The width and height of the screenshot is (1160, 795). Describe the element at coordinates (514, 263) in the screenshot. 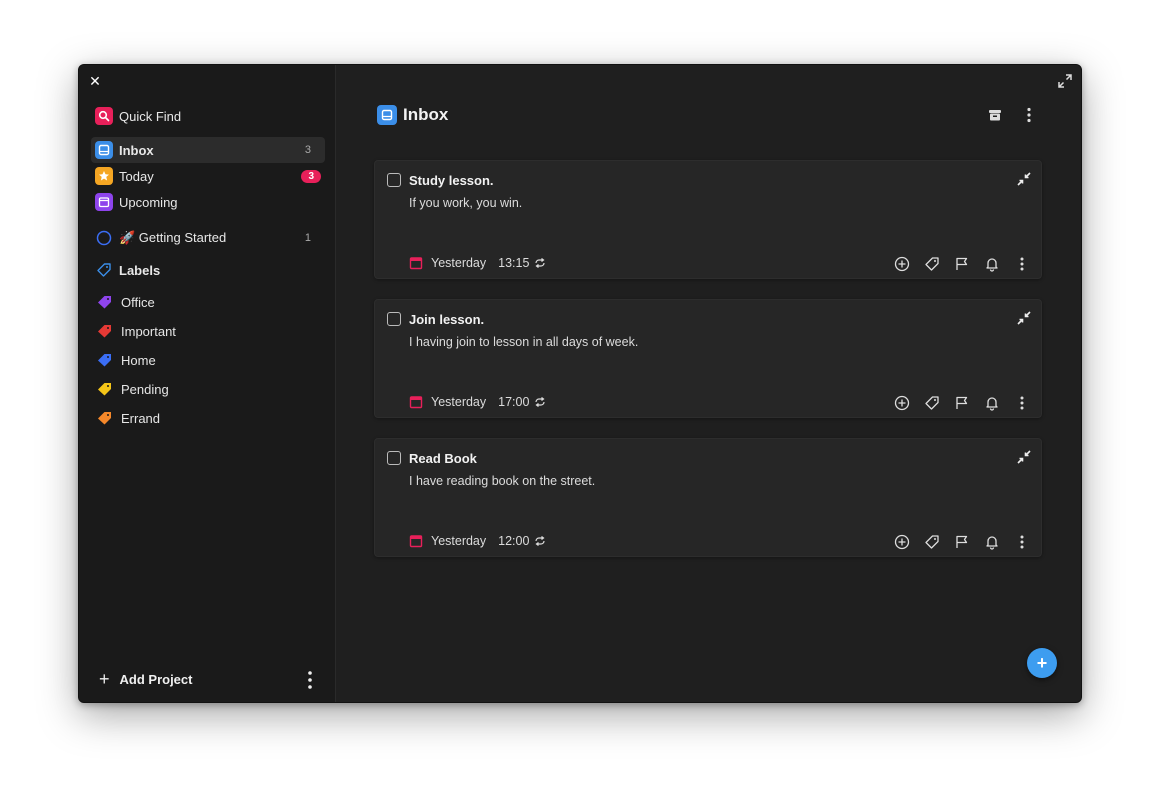

I see `task-time: 13:15` at that location.